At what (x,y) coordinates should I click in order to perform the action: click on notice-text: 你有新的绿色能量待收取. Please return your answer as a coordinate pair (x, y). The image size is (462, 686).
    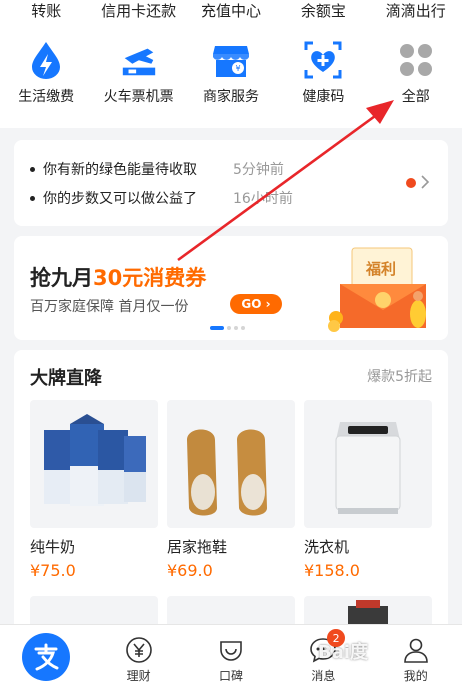
    Looking at the image, I should click on (120, 170).